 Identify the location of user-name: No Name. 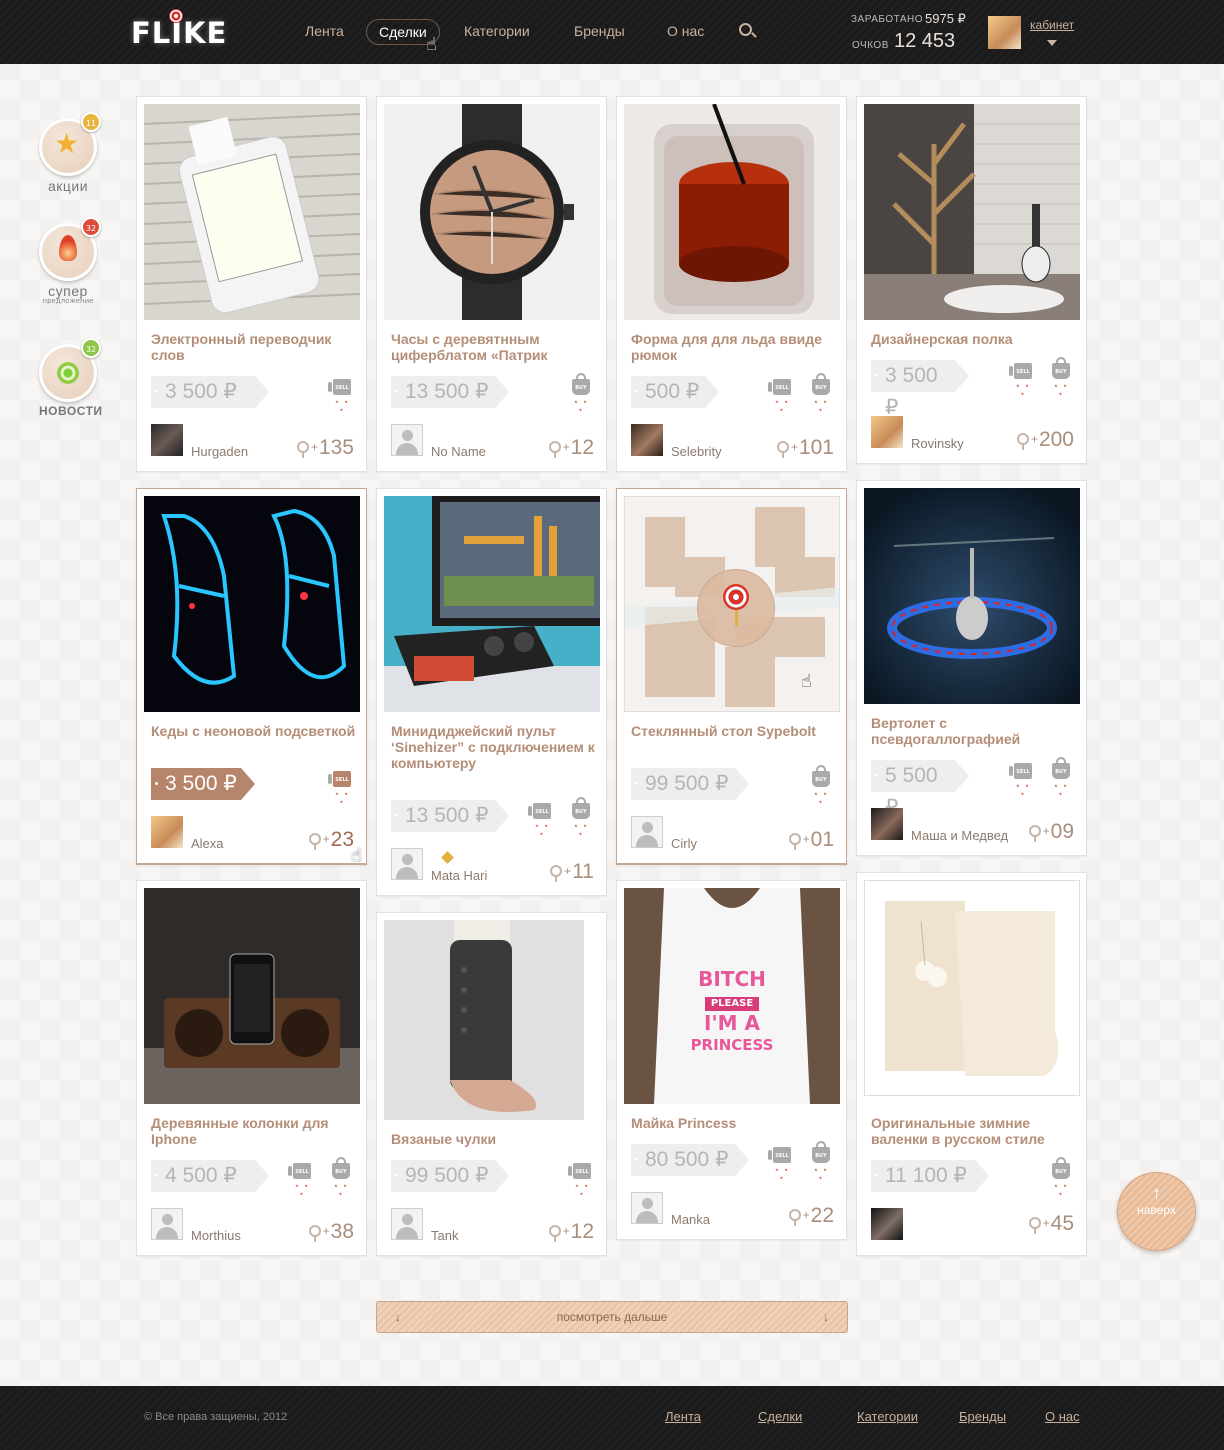
(458, 451).